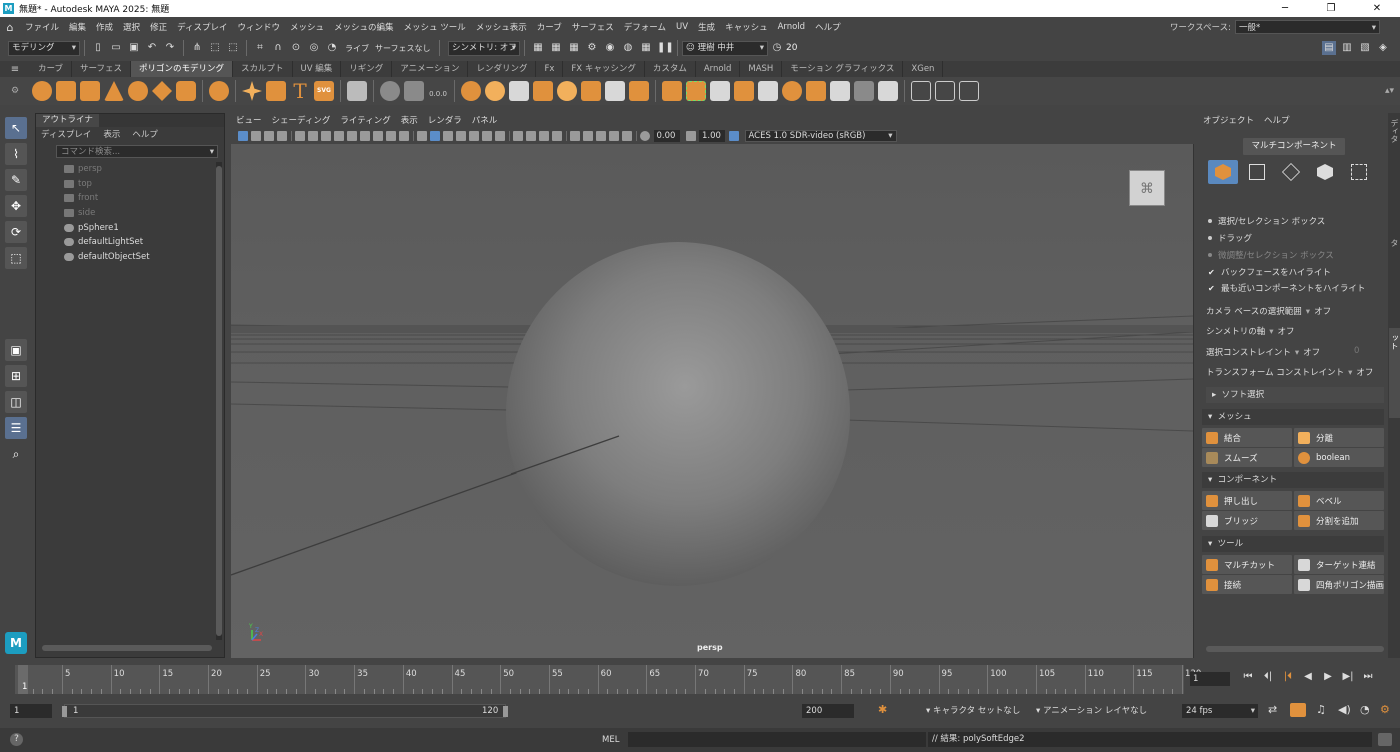 This screenshot has height=752, width=1400. Describe the element at coordinates (485, 120) in the screenshot. I see `viewport-menu-panels: パネル` at that location.